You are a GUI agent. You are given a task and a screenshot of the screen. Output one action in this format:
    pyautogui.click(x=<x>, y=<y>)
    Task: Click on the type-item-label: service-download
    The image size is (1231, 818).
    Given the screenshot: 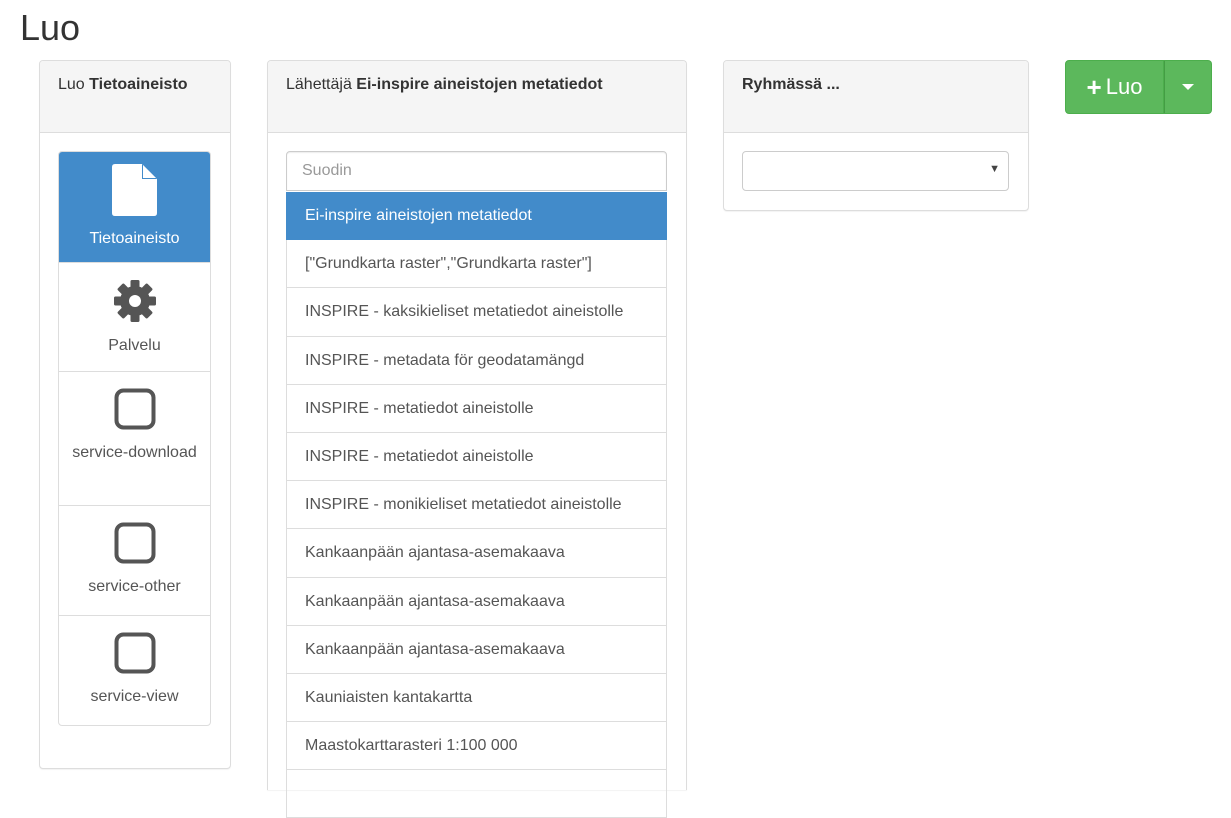 What is the action you would take?
    pyautogui.click(x=134, y=452)
    